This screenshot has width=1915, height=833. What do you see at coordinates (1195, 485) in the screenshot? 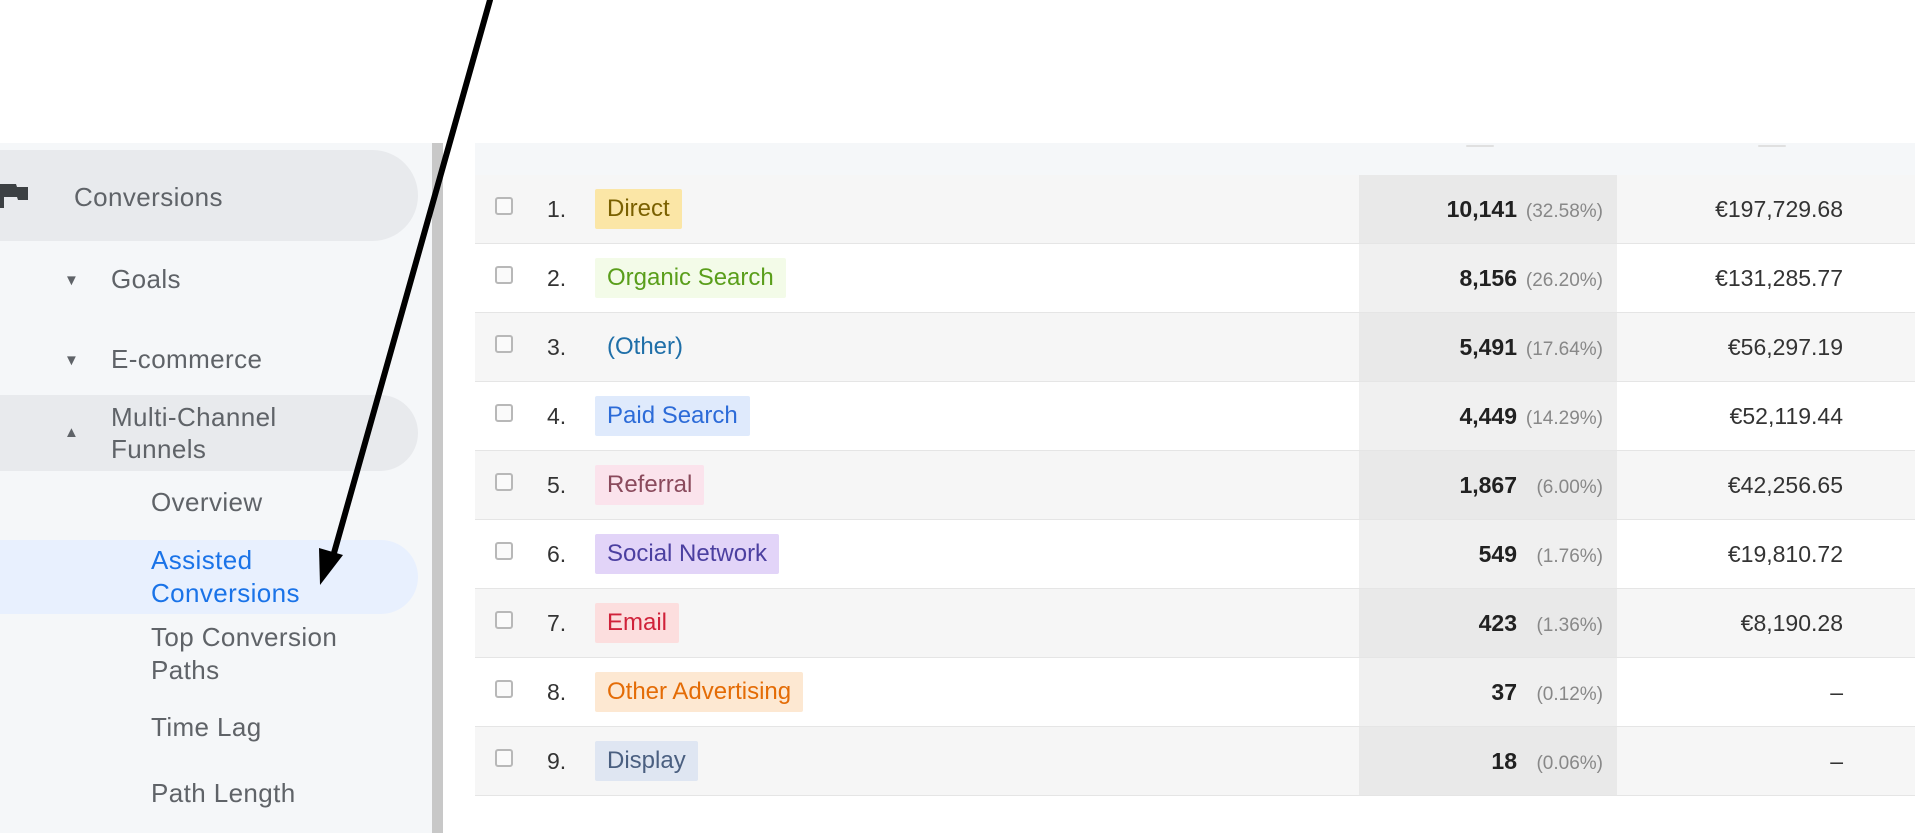
I see `table-row: 5. Referral 1,867 (6.00%) €42,256.65` at bounding box center [1195, 485].